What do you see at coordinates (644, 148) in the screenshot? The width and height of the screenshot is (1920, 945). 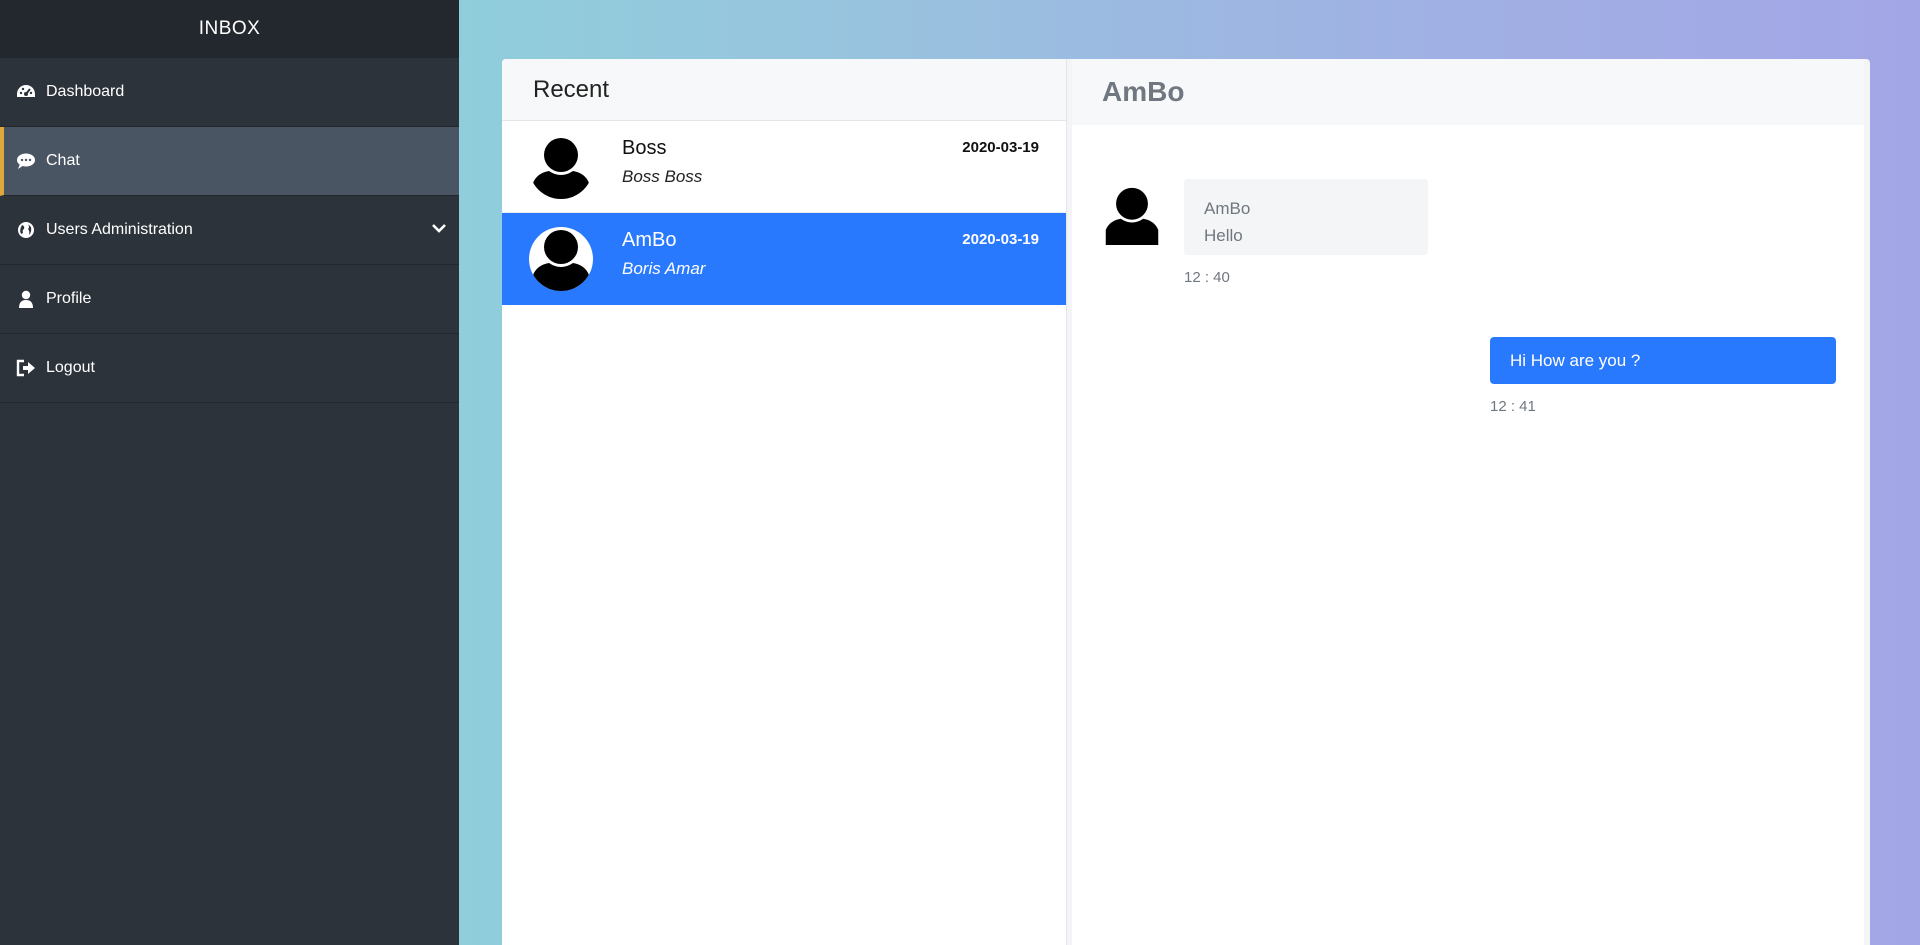 I see `conversation-name: Boss` at bounding box center [644, 148].